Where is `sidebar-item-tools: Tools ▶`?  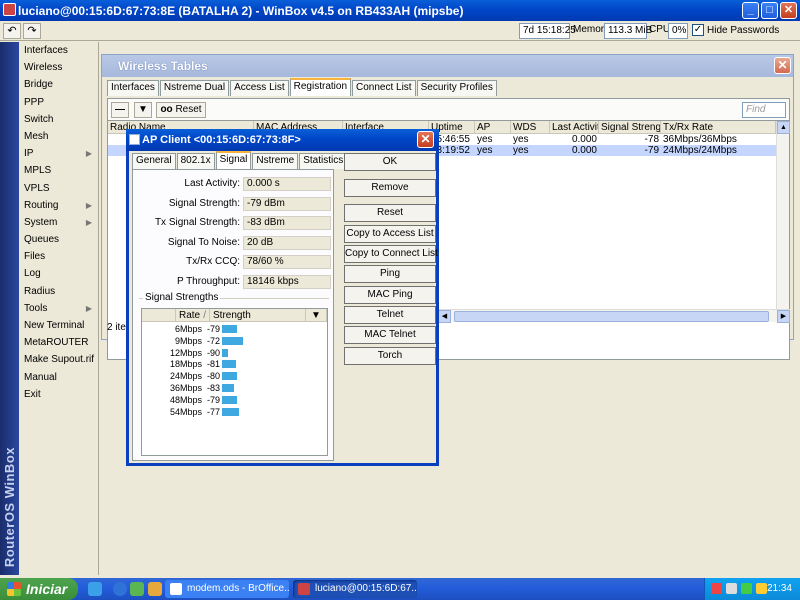 sidebar-item-tools: Tools ▶ is located at coordinates (58, 308).